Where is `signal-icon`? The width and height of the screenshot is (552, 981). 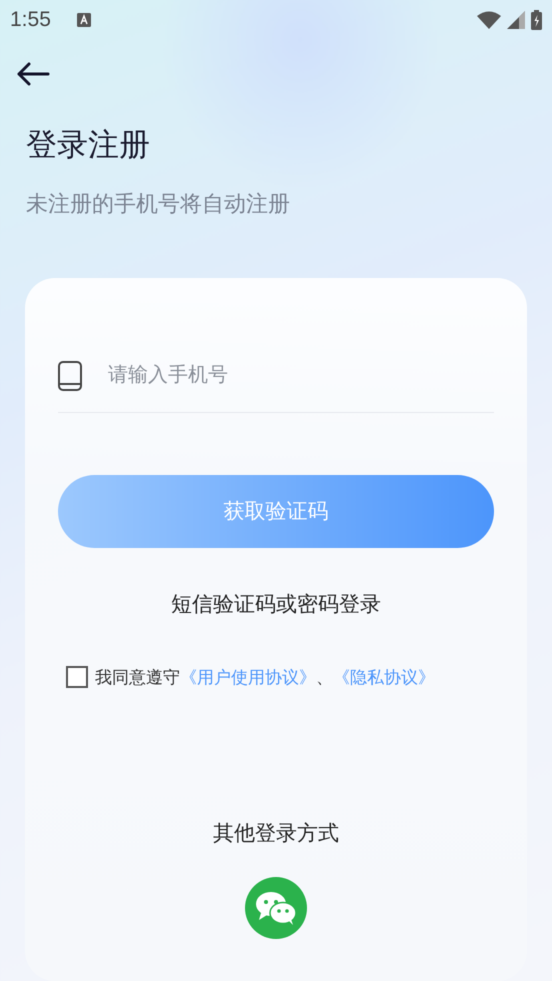 signal-icon is located at coordinates (516, 20).